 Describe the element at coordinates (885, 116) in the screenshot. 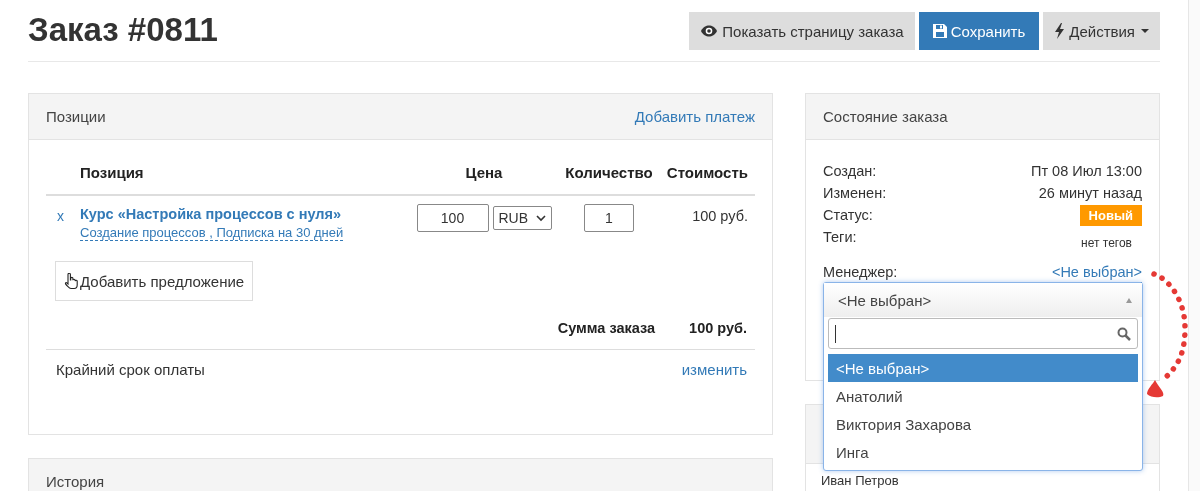

I see `panel-title: Состояние заказа` at that location.